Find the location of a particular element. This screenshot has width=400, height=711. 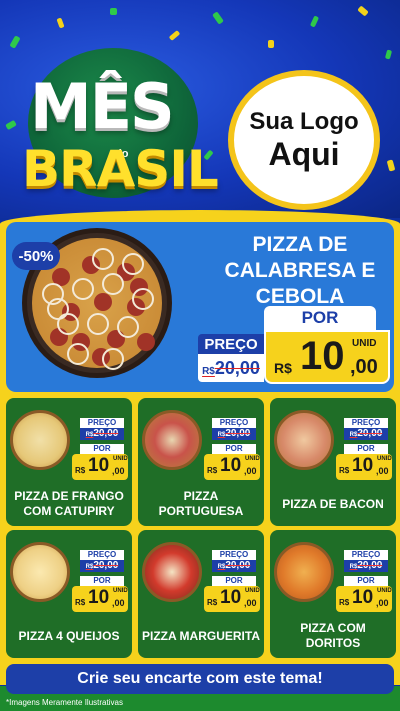

featured-product-name: PIZZA DE CALABRESA E CEBOLA is located at coordinates (300, 270).